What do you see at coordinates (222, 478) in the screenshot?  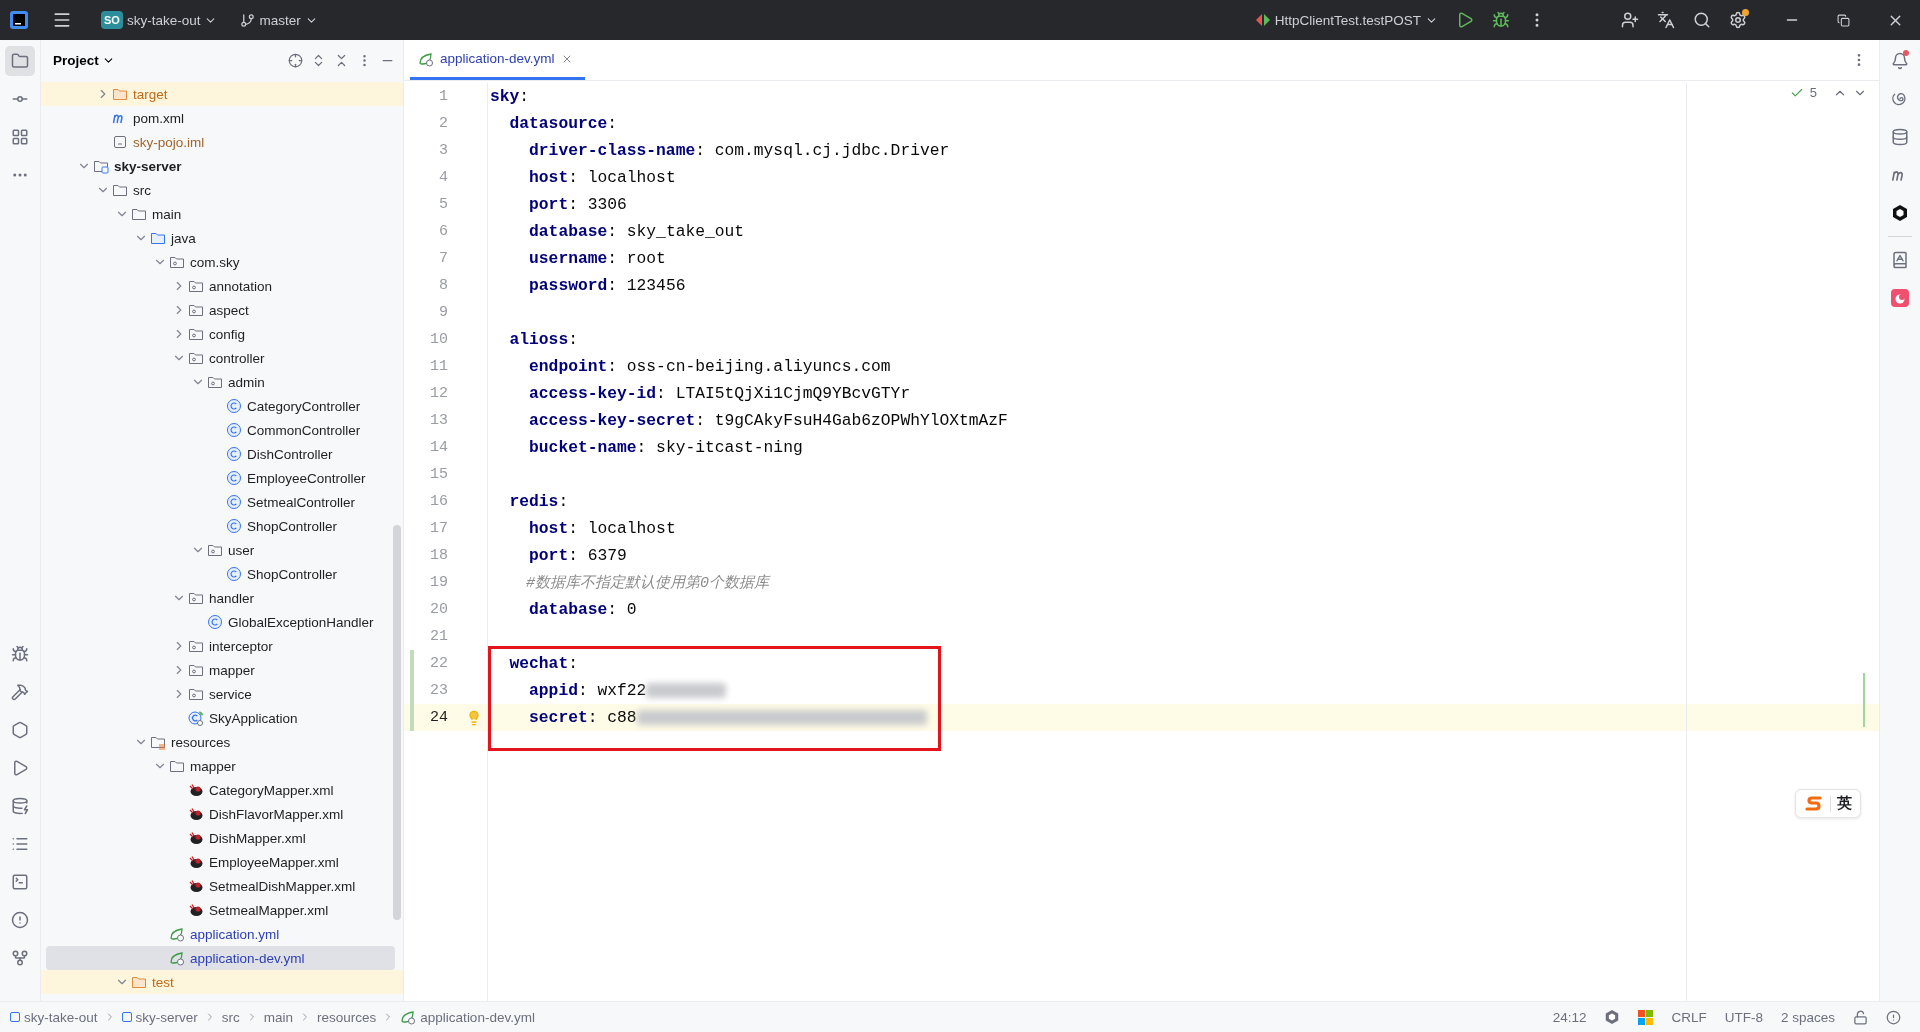 I see `tree-item: EmployeeController` at bounding box center [222, 478].